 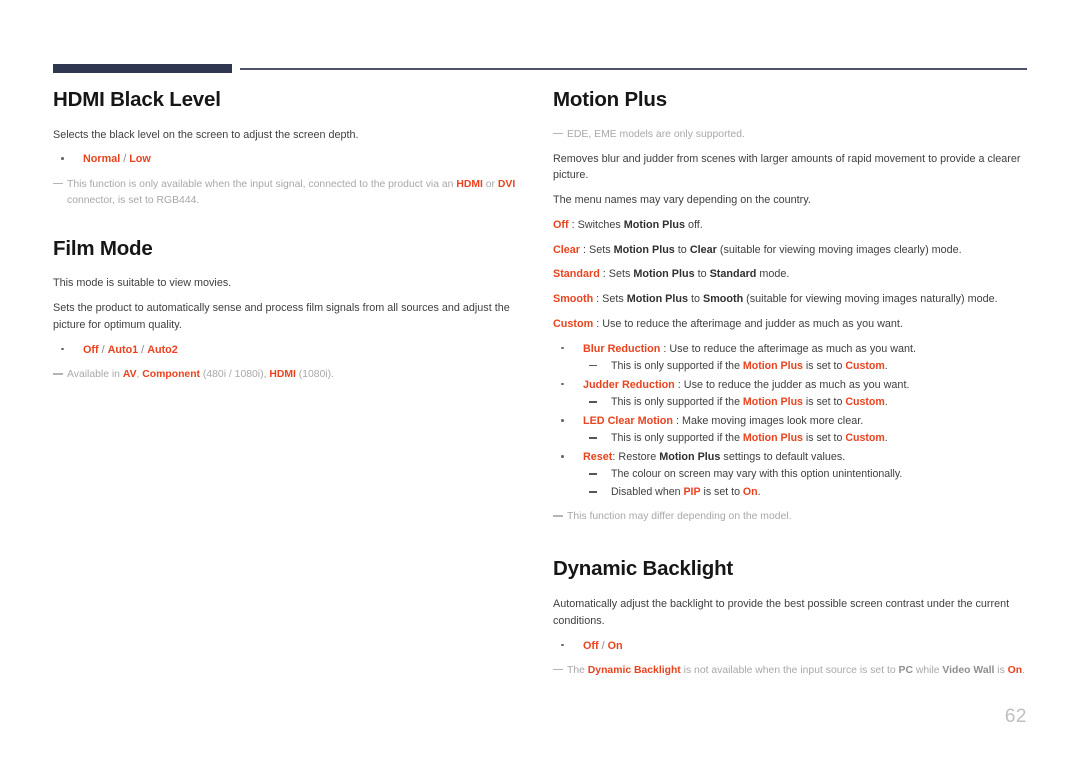 What do you see at coordinates (695, 299) in the screenshot?
I see `option-mid-2: to` at bounding box center [695, 299].